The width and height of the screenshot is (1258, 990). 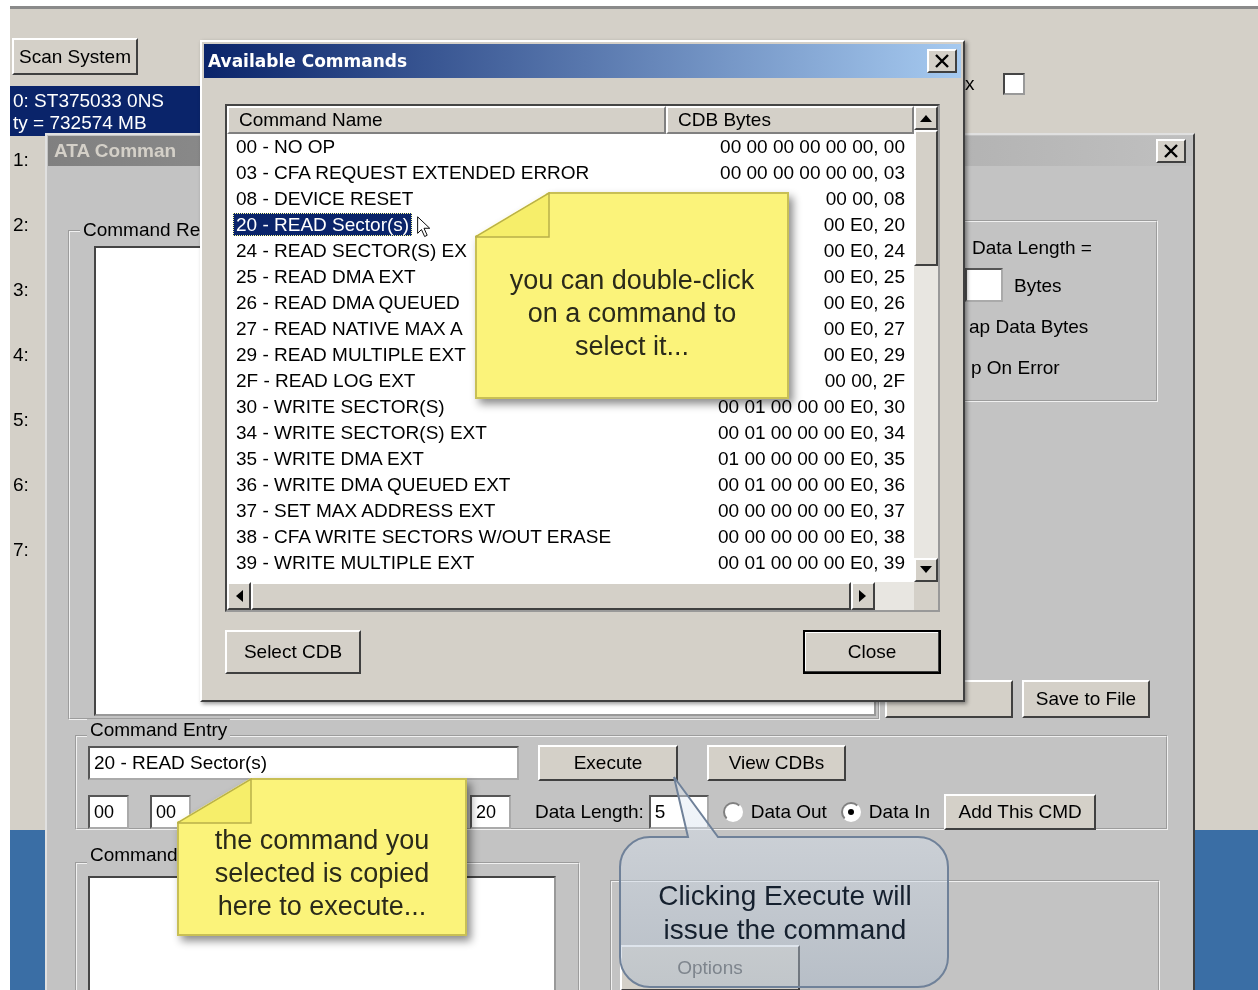 I want to click on cdb-bytes: 00 E0, 27, so click(x=864, y=328).